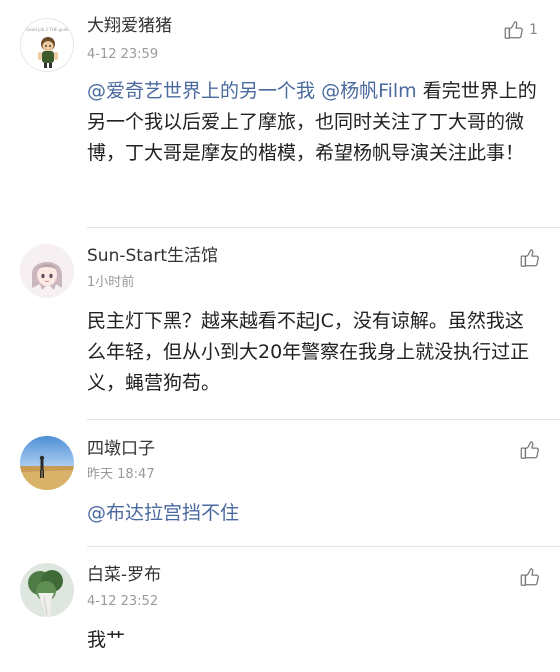 The image size is (560, 672). I want to click on comment-username: 大翔爱猪猪, so click(129, 26).